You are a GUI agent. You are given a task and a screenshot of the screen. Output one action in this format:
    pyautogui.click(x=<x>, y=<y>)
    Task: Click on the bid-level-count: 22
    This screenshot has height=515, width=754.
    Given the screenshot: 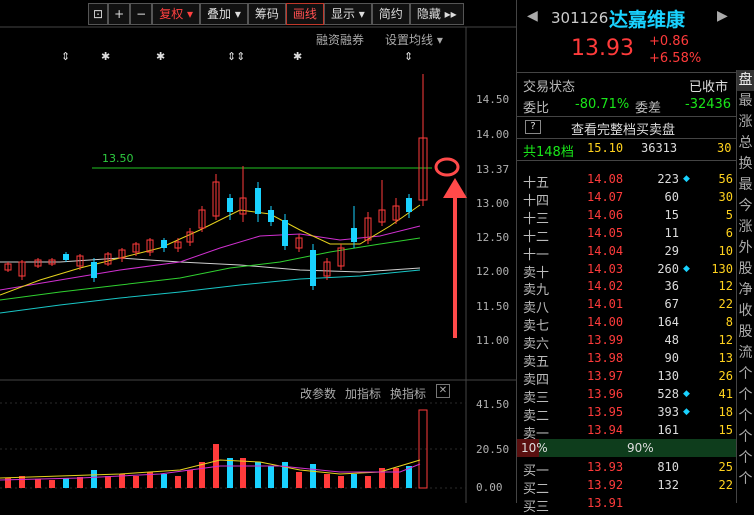 What is the action you would take?
    pyautogui.click(x=725, y=484)
    